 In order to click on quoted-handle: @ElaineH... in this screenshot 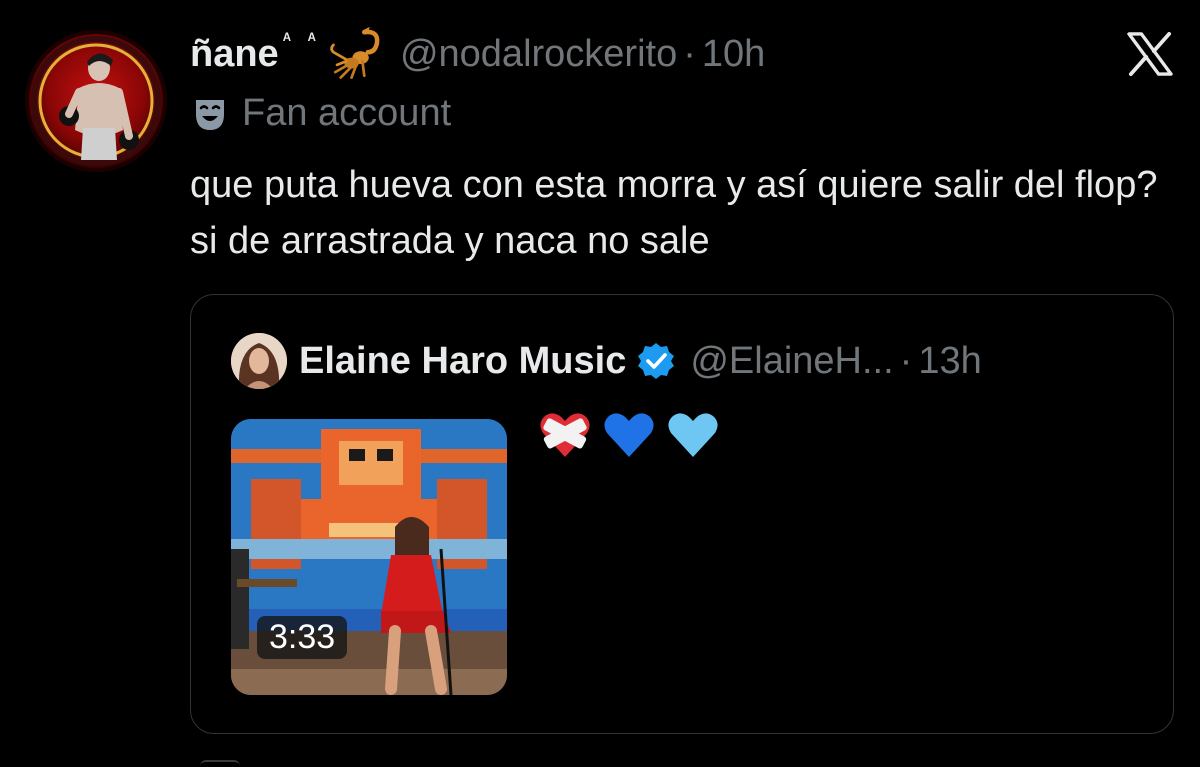, I will do `click(791, 361)`.